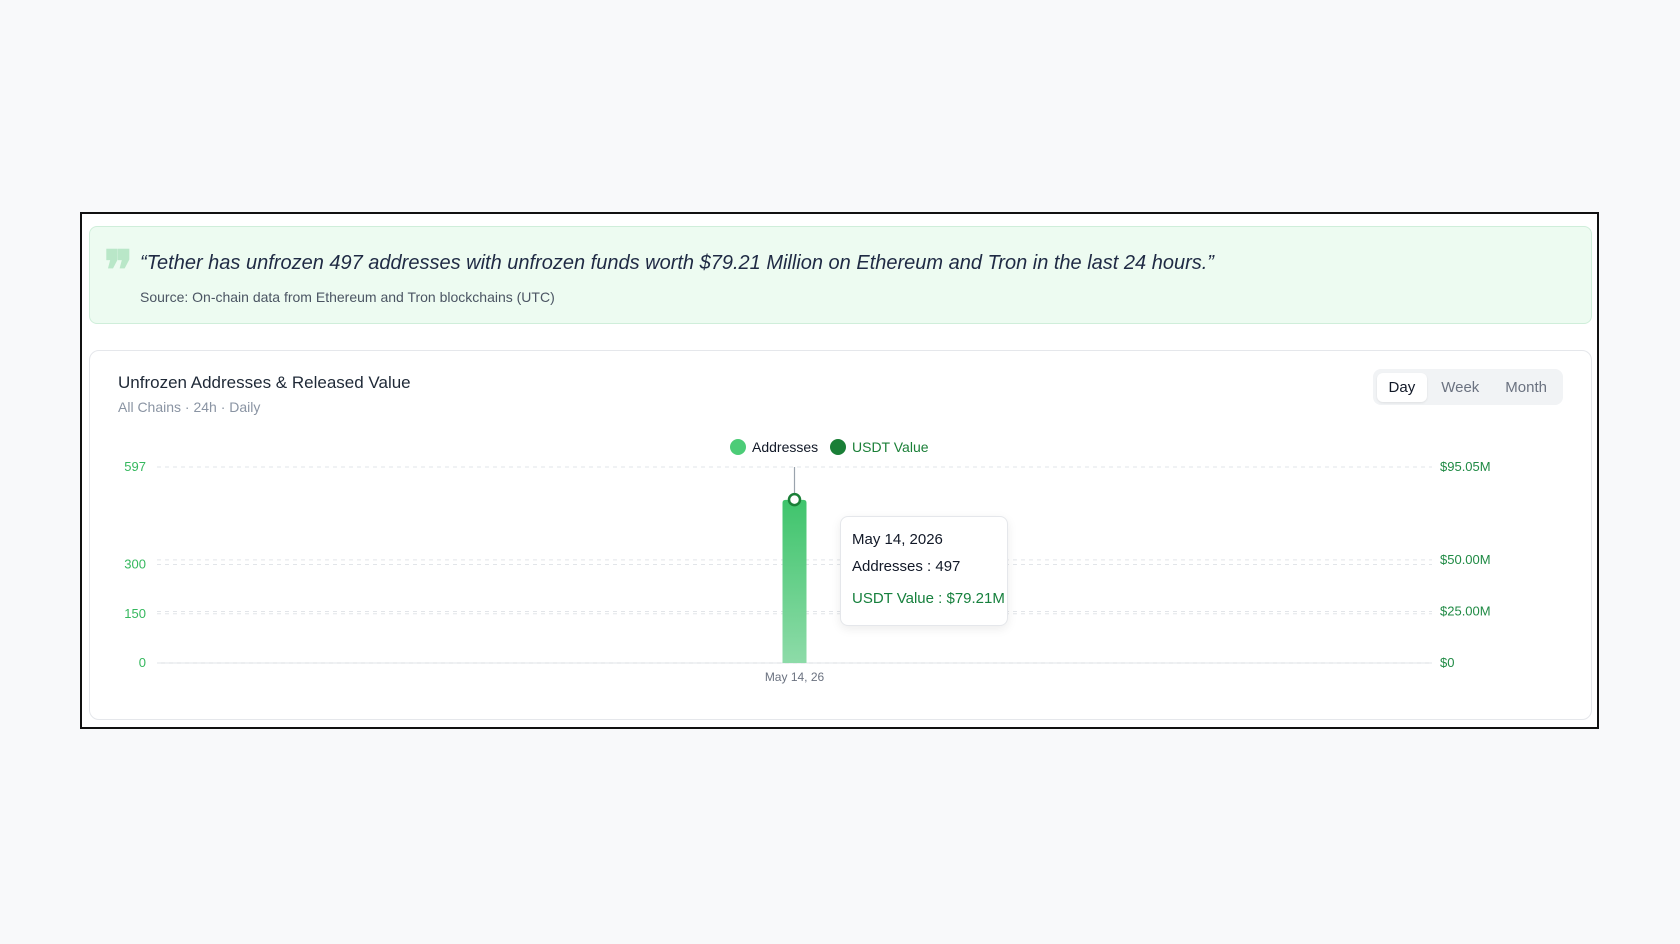  What do you see at coordinates (795, 677) in the screenshot?
I see `x-tick-label: May 14, 26` at bounding box center [795, 677].